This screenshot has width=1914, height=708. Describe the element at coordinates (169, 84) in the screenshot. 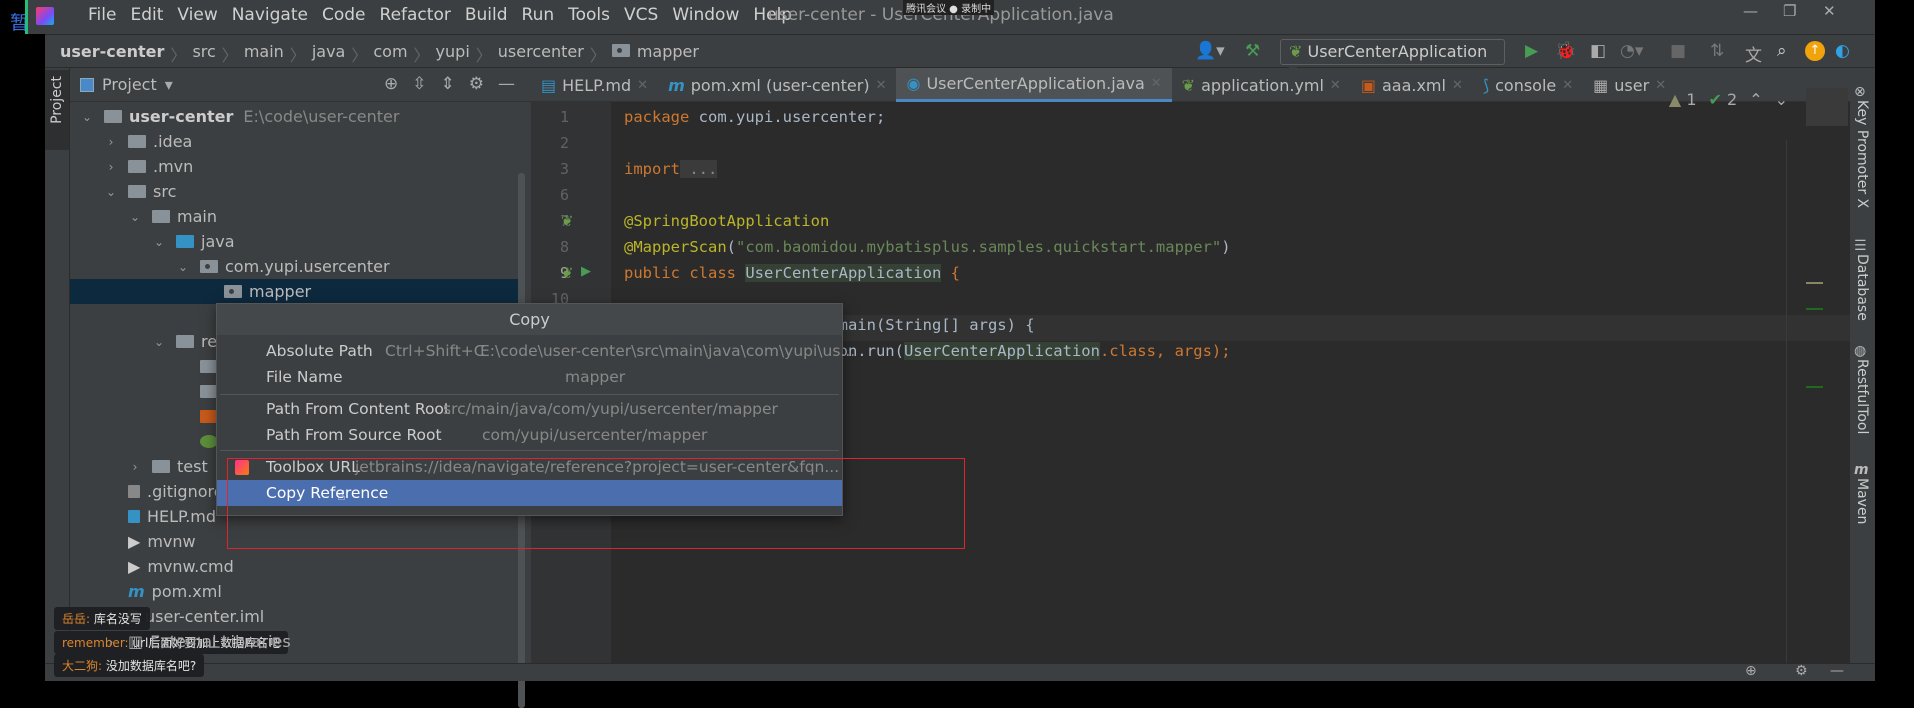

I see `chevron-down-icon: ▾` at that location.